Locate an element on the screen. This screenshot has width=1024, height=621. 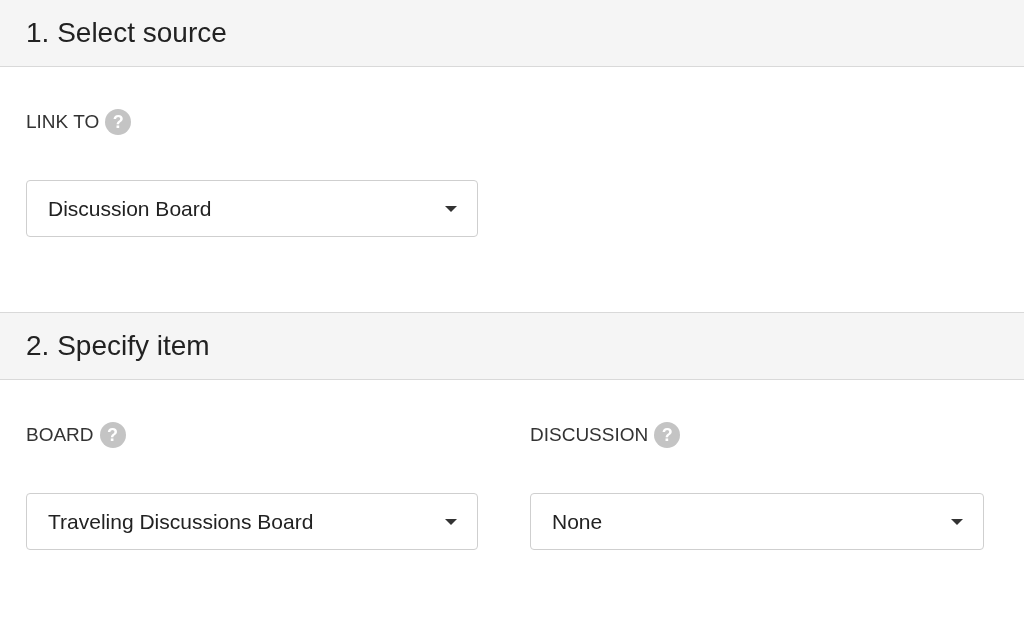
field-label: BOARD is located at coordinates (60, 435).